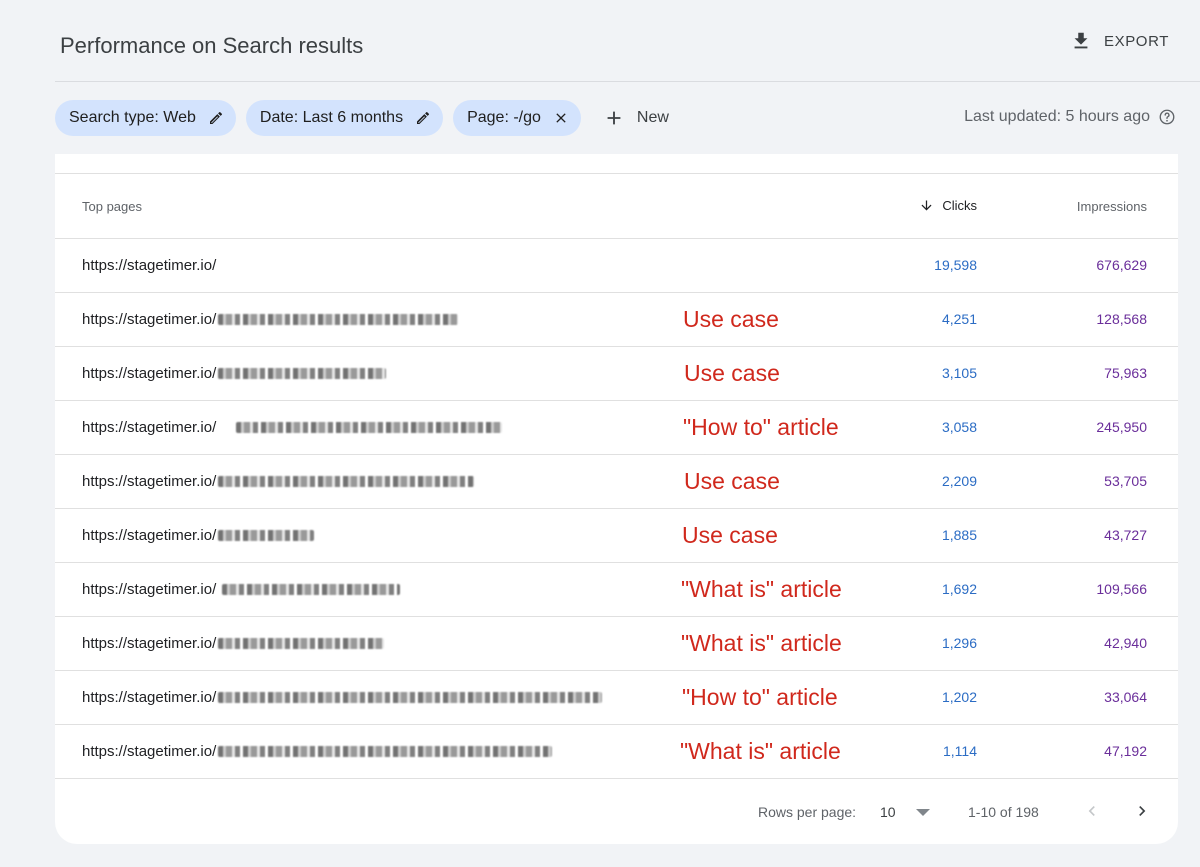 Image resolution: width=1200 pixels, height=867 pixels. Describe the element at coordinates (331, 117) in the screenshot. I see `filter-chip-label: Date: Last 6 months` at that location.